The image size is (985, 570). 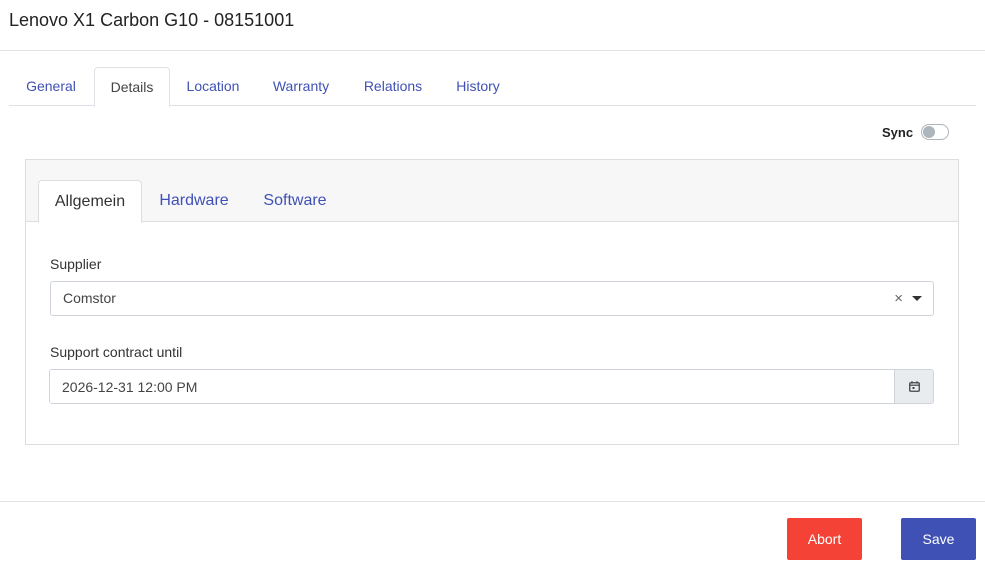 What do you see at coordinates (393, 86) in the screenshot?
I see `tab-relations: Relations` at bounding box center [393, 86].